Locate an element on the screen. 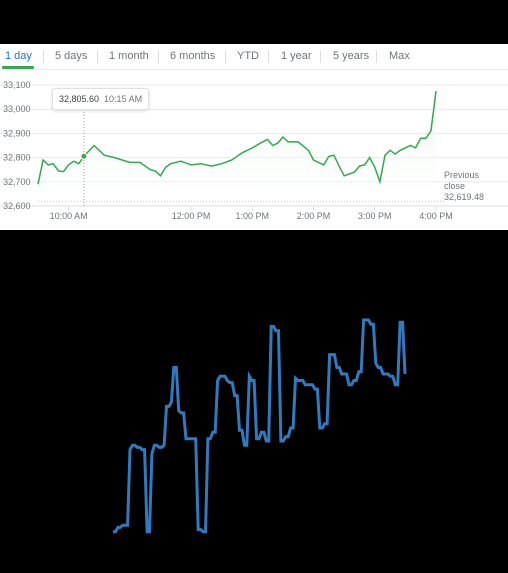  y-tick-label: 32,700 is located at coordinates (17, 182).